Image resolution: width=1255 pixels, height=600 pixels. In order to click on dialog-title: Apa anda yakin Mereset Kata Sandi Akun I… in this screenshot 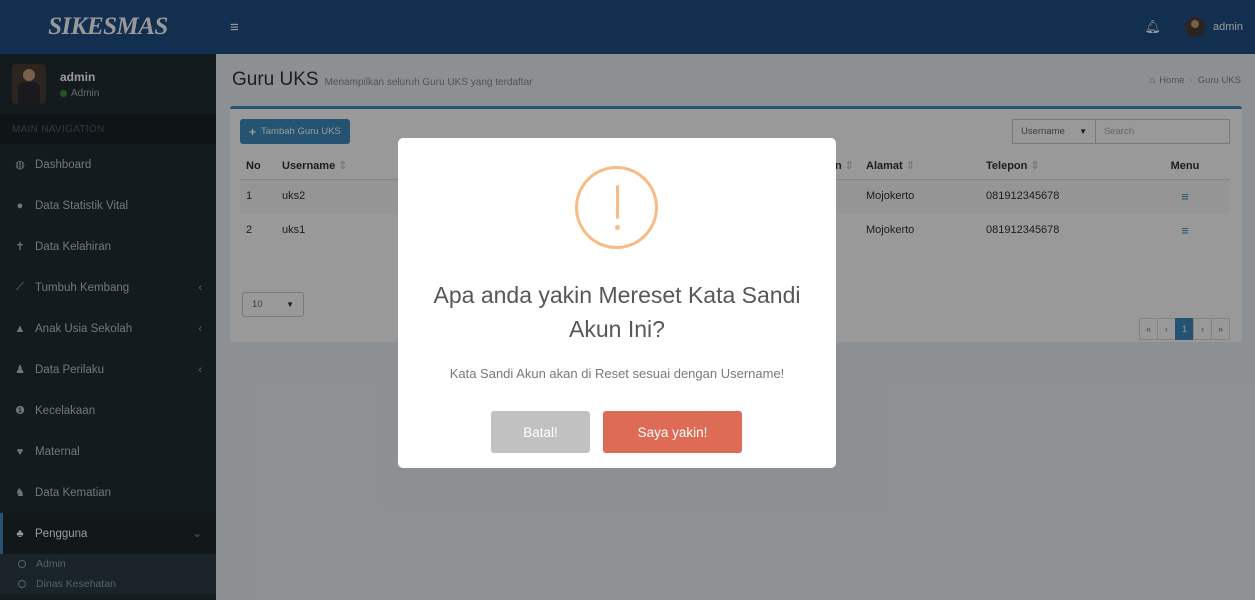, I will do `click(617, 312)`.